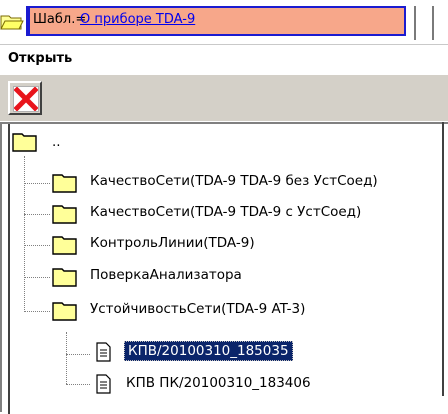 This screenshot has height=414, width=448. Describe the element at coordinates (9, 269) in the screenshot. I see `tree-border` at that location.